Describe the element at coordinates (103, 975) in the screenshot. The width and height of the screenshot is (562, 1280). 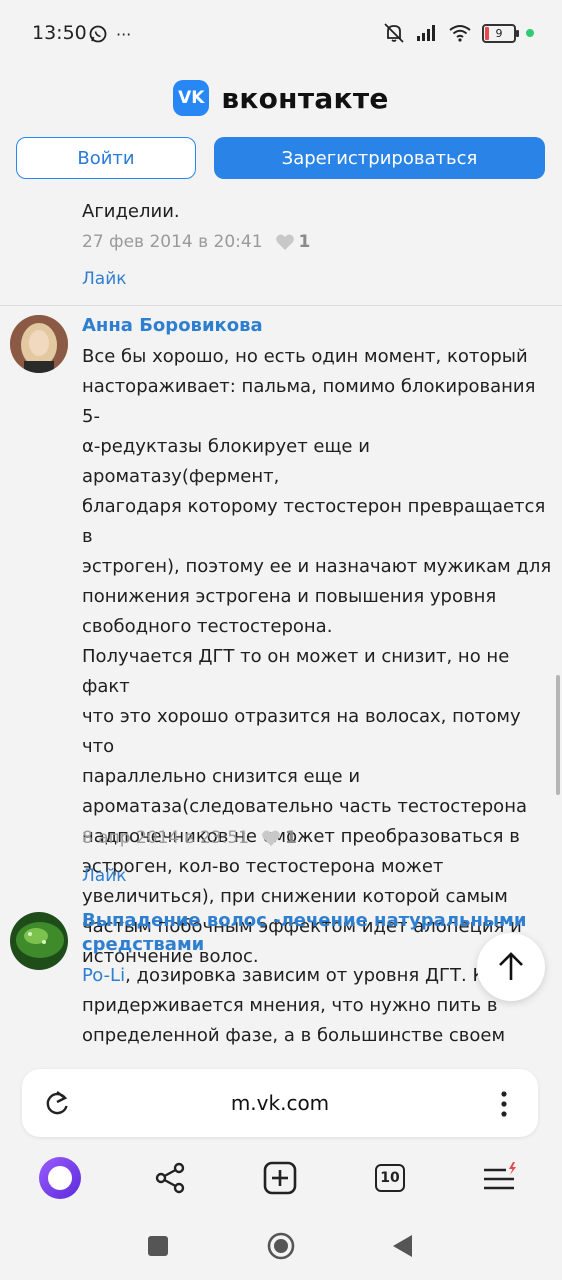
I see `mention-link: Po-Li` at that location.